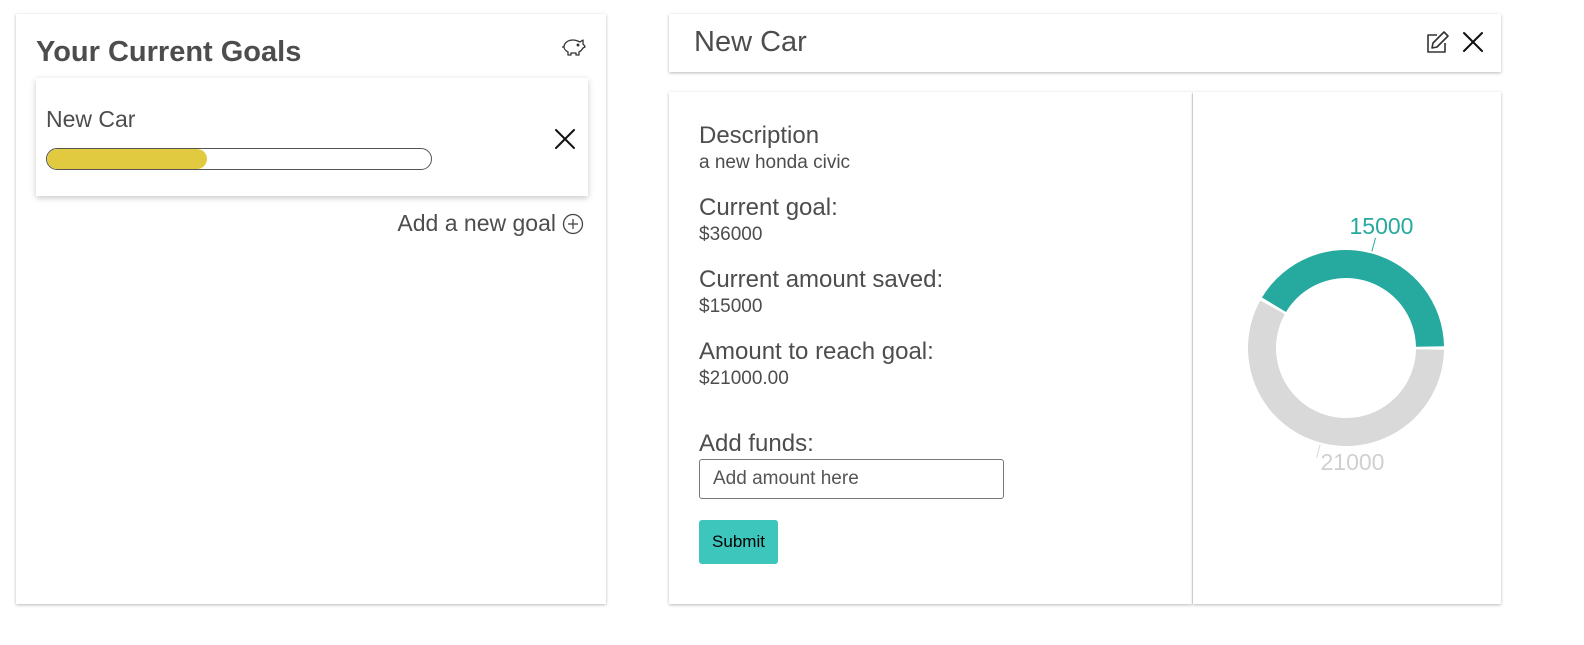 The height and width of the screenshot is (645, 1584). What do you see at coordinates (1473, 42) in the screenshot?
I see `close-icon` at bounding box center [1473, 42].